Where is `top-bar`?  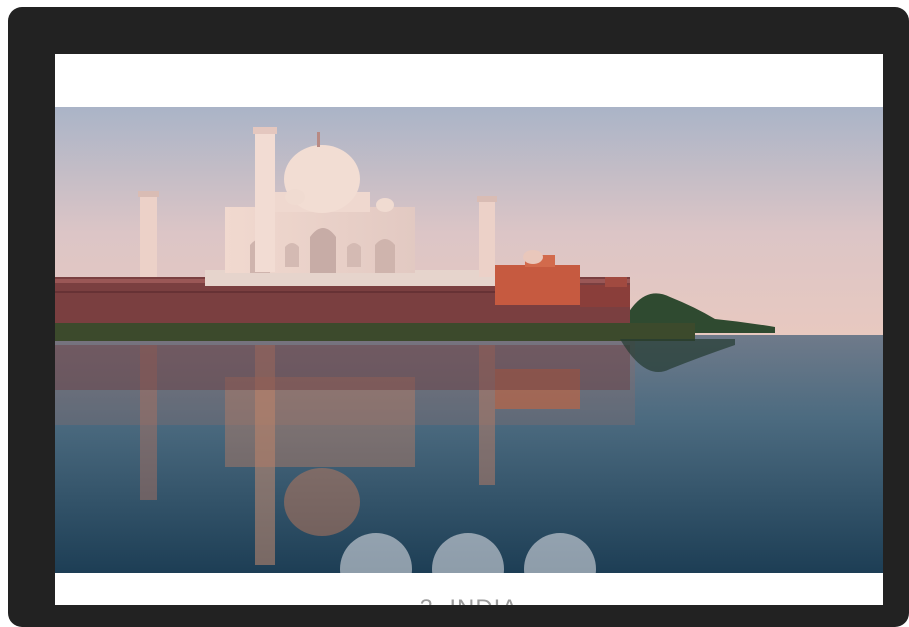
top-bar is located at coordinates (469, 80).